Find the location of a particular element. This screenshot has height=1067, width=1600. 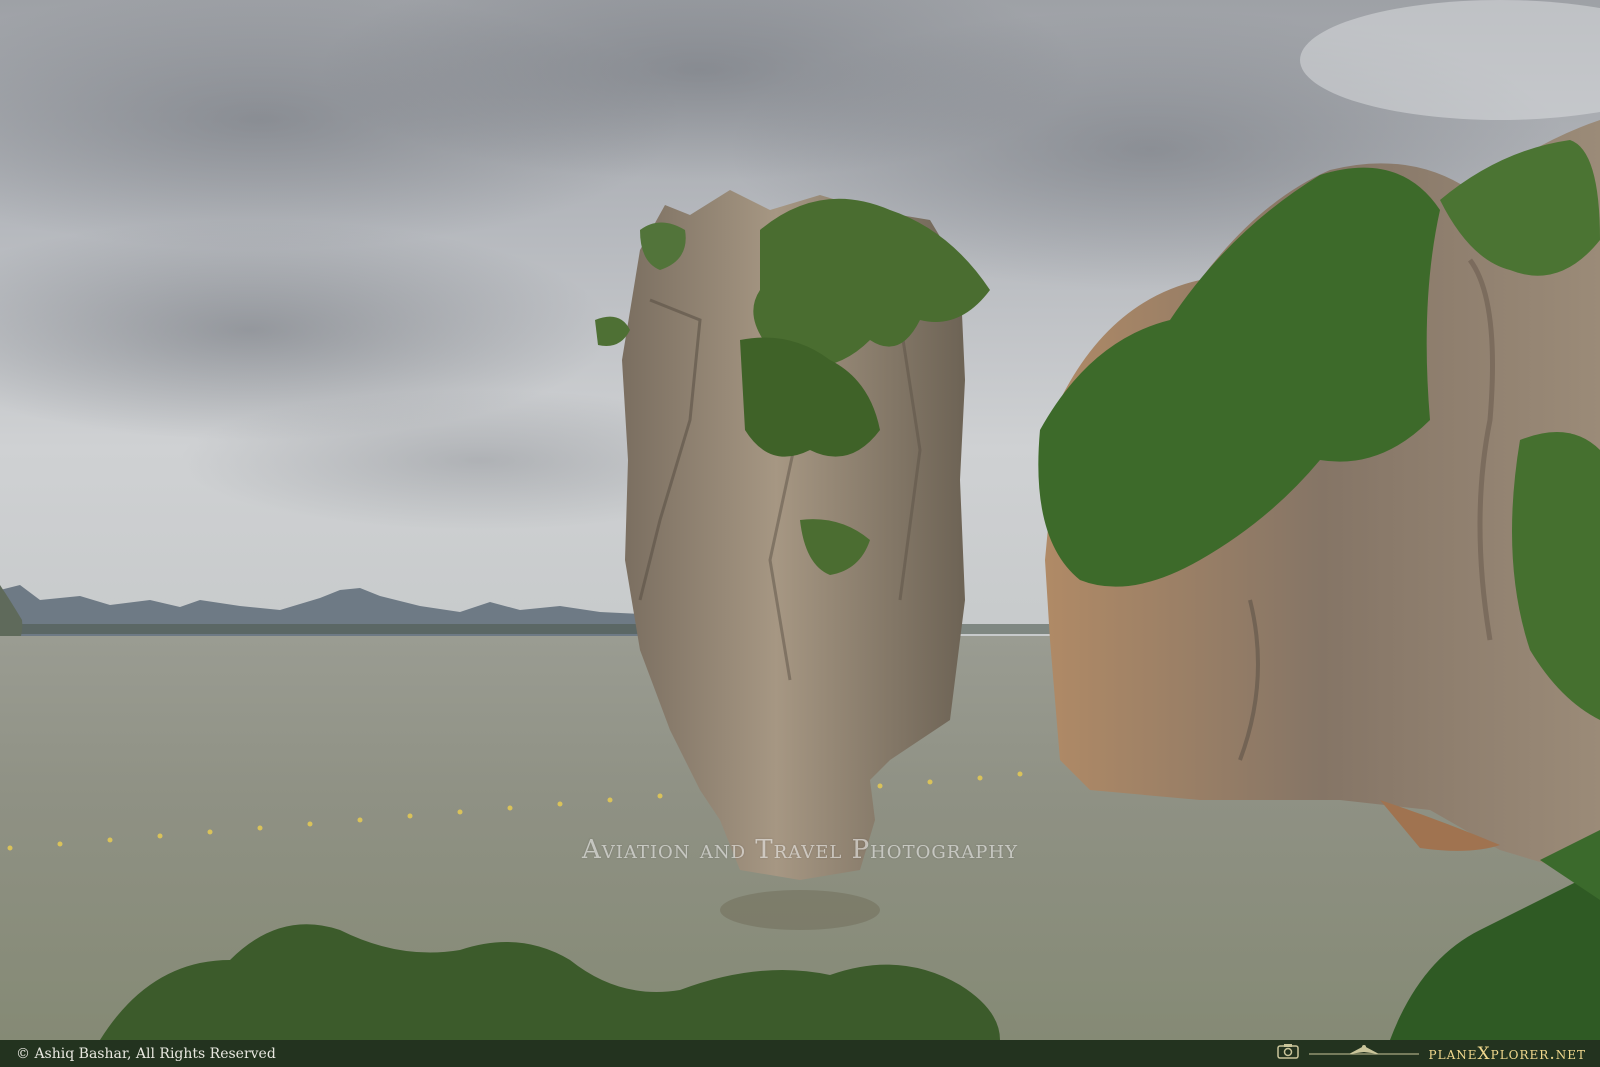

copyright-text: © Ashiq Bashar, All Rights Reserved is located at coordinates (146, 1053).